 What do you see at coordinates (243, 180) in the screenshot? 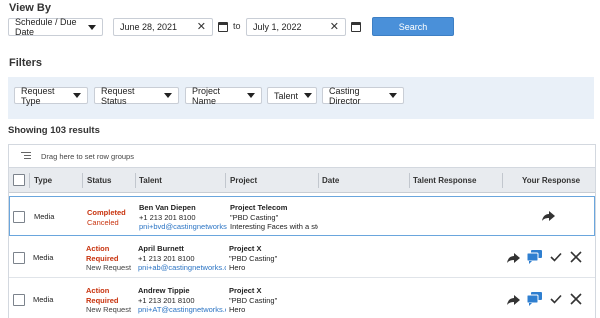
I see `column-header-project: Project` at bounding box center [243, 180].